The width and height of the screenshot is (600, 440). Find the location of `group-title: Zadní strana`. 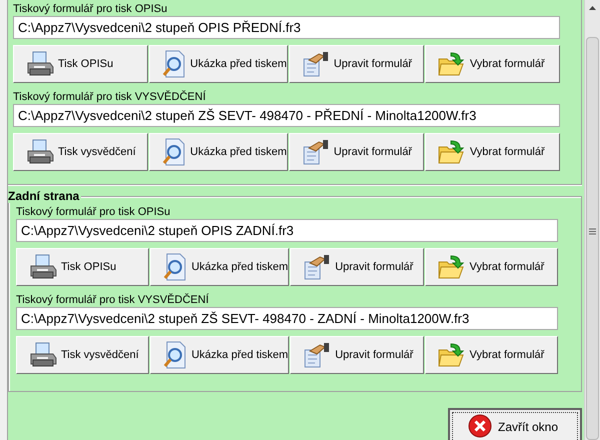

group-title: Zadní strana is located at coordinates (45, 196).